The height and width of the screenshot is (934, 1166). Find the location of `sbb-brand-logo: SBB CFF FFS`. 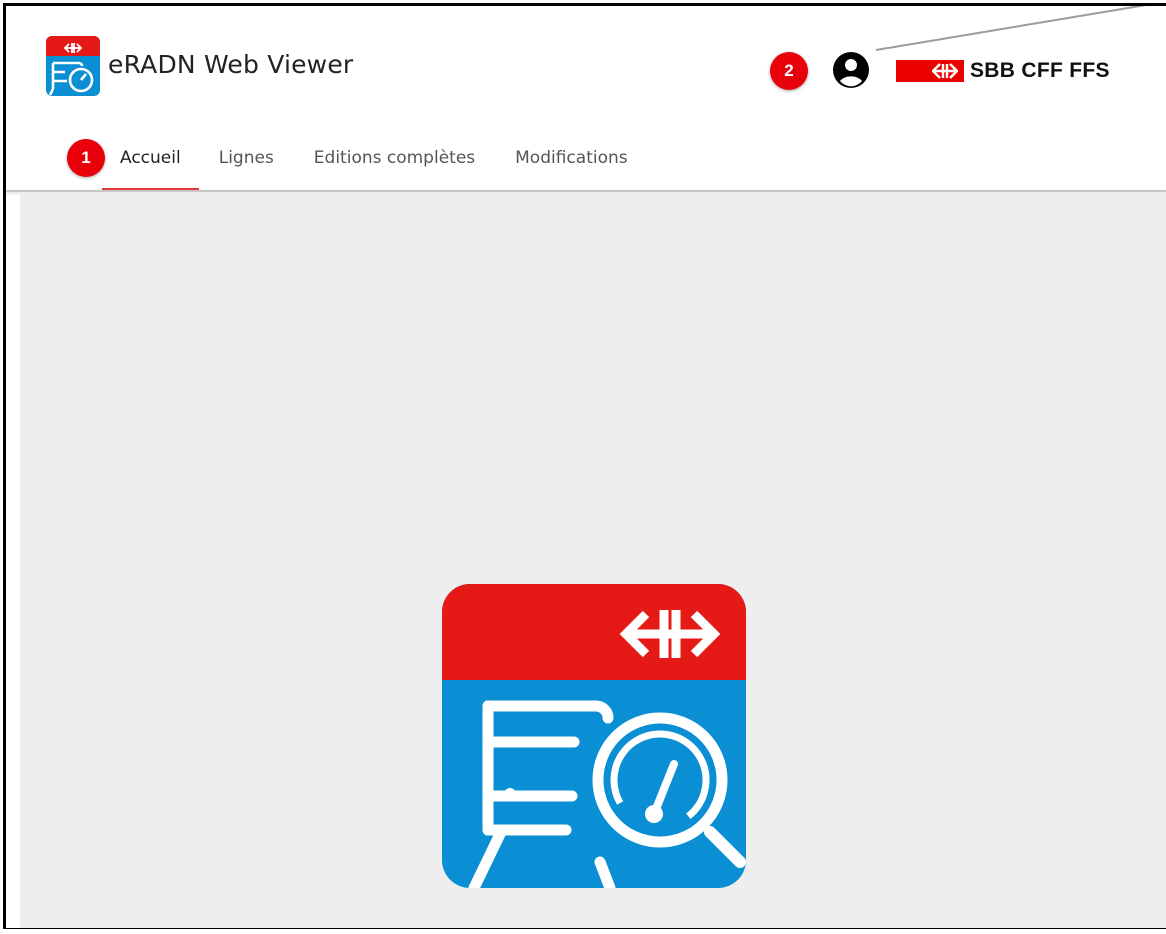

sbb-brand-logo: SBB CFF FFS is located at coordinates (1021, 71).